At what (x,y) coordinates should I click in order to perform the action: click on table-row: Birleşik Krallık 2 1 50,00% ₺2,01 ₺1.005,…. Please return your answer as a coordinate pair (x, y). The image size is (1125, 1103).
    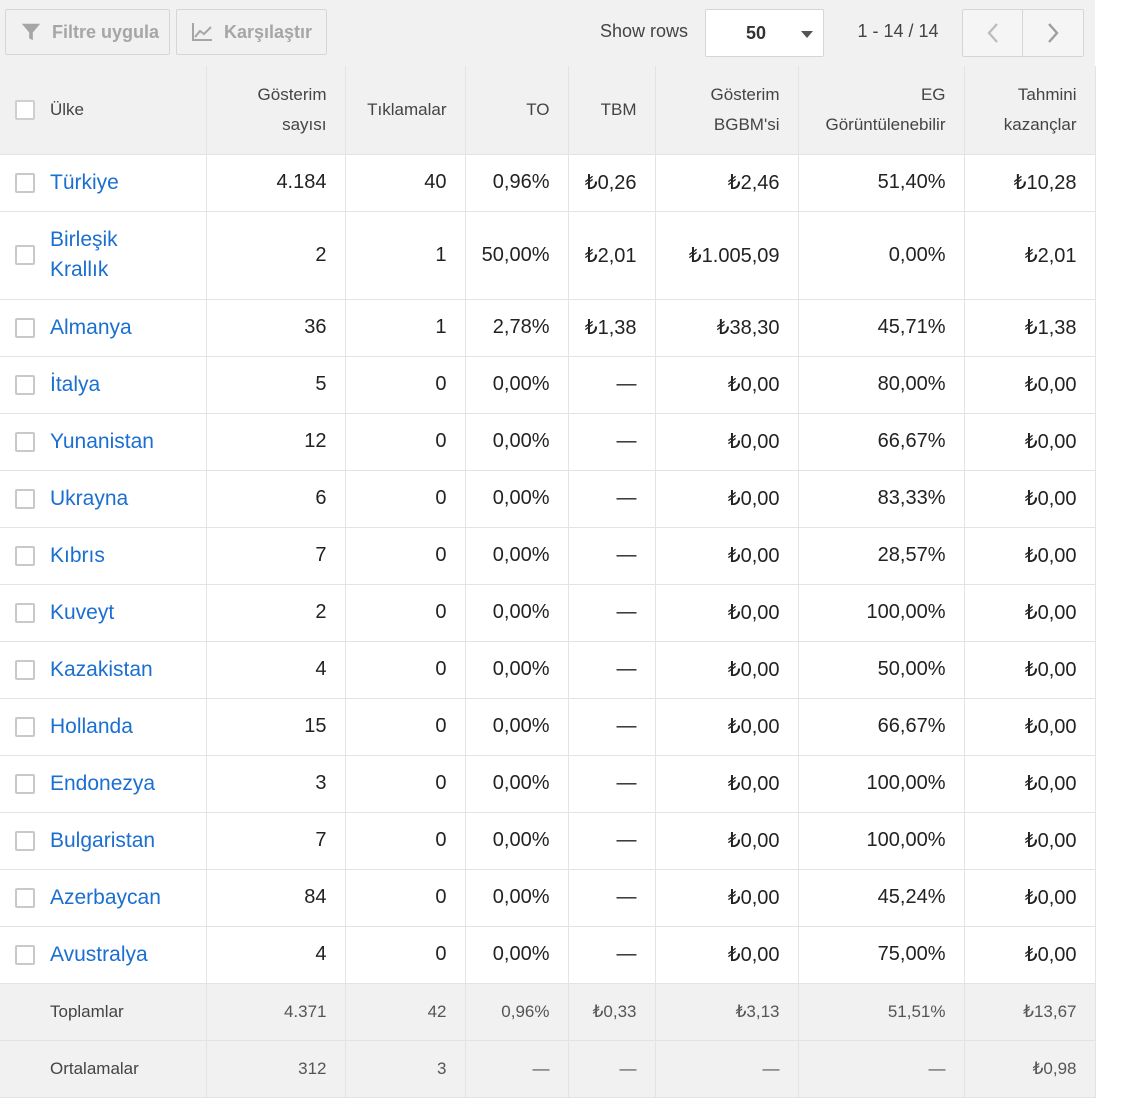
    Looking at the image, I should click on (548, 255).